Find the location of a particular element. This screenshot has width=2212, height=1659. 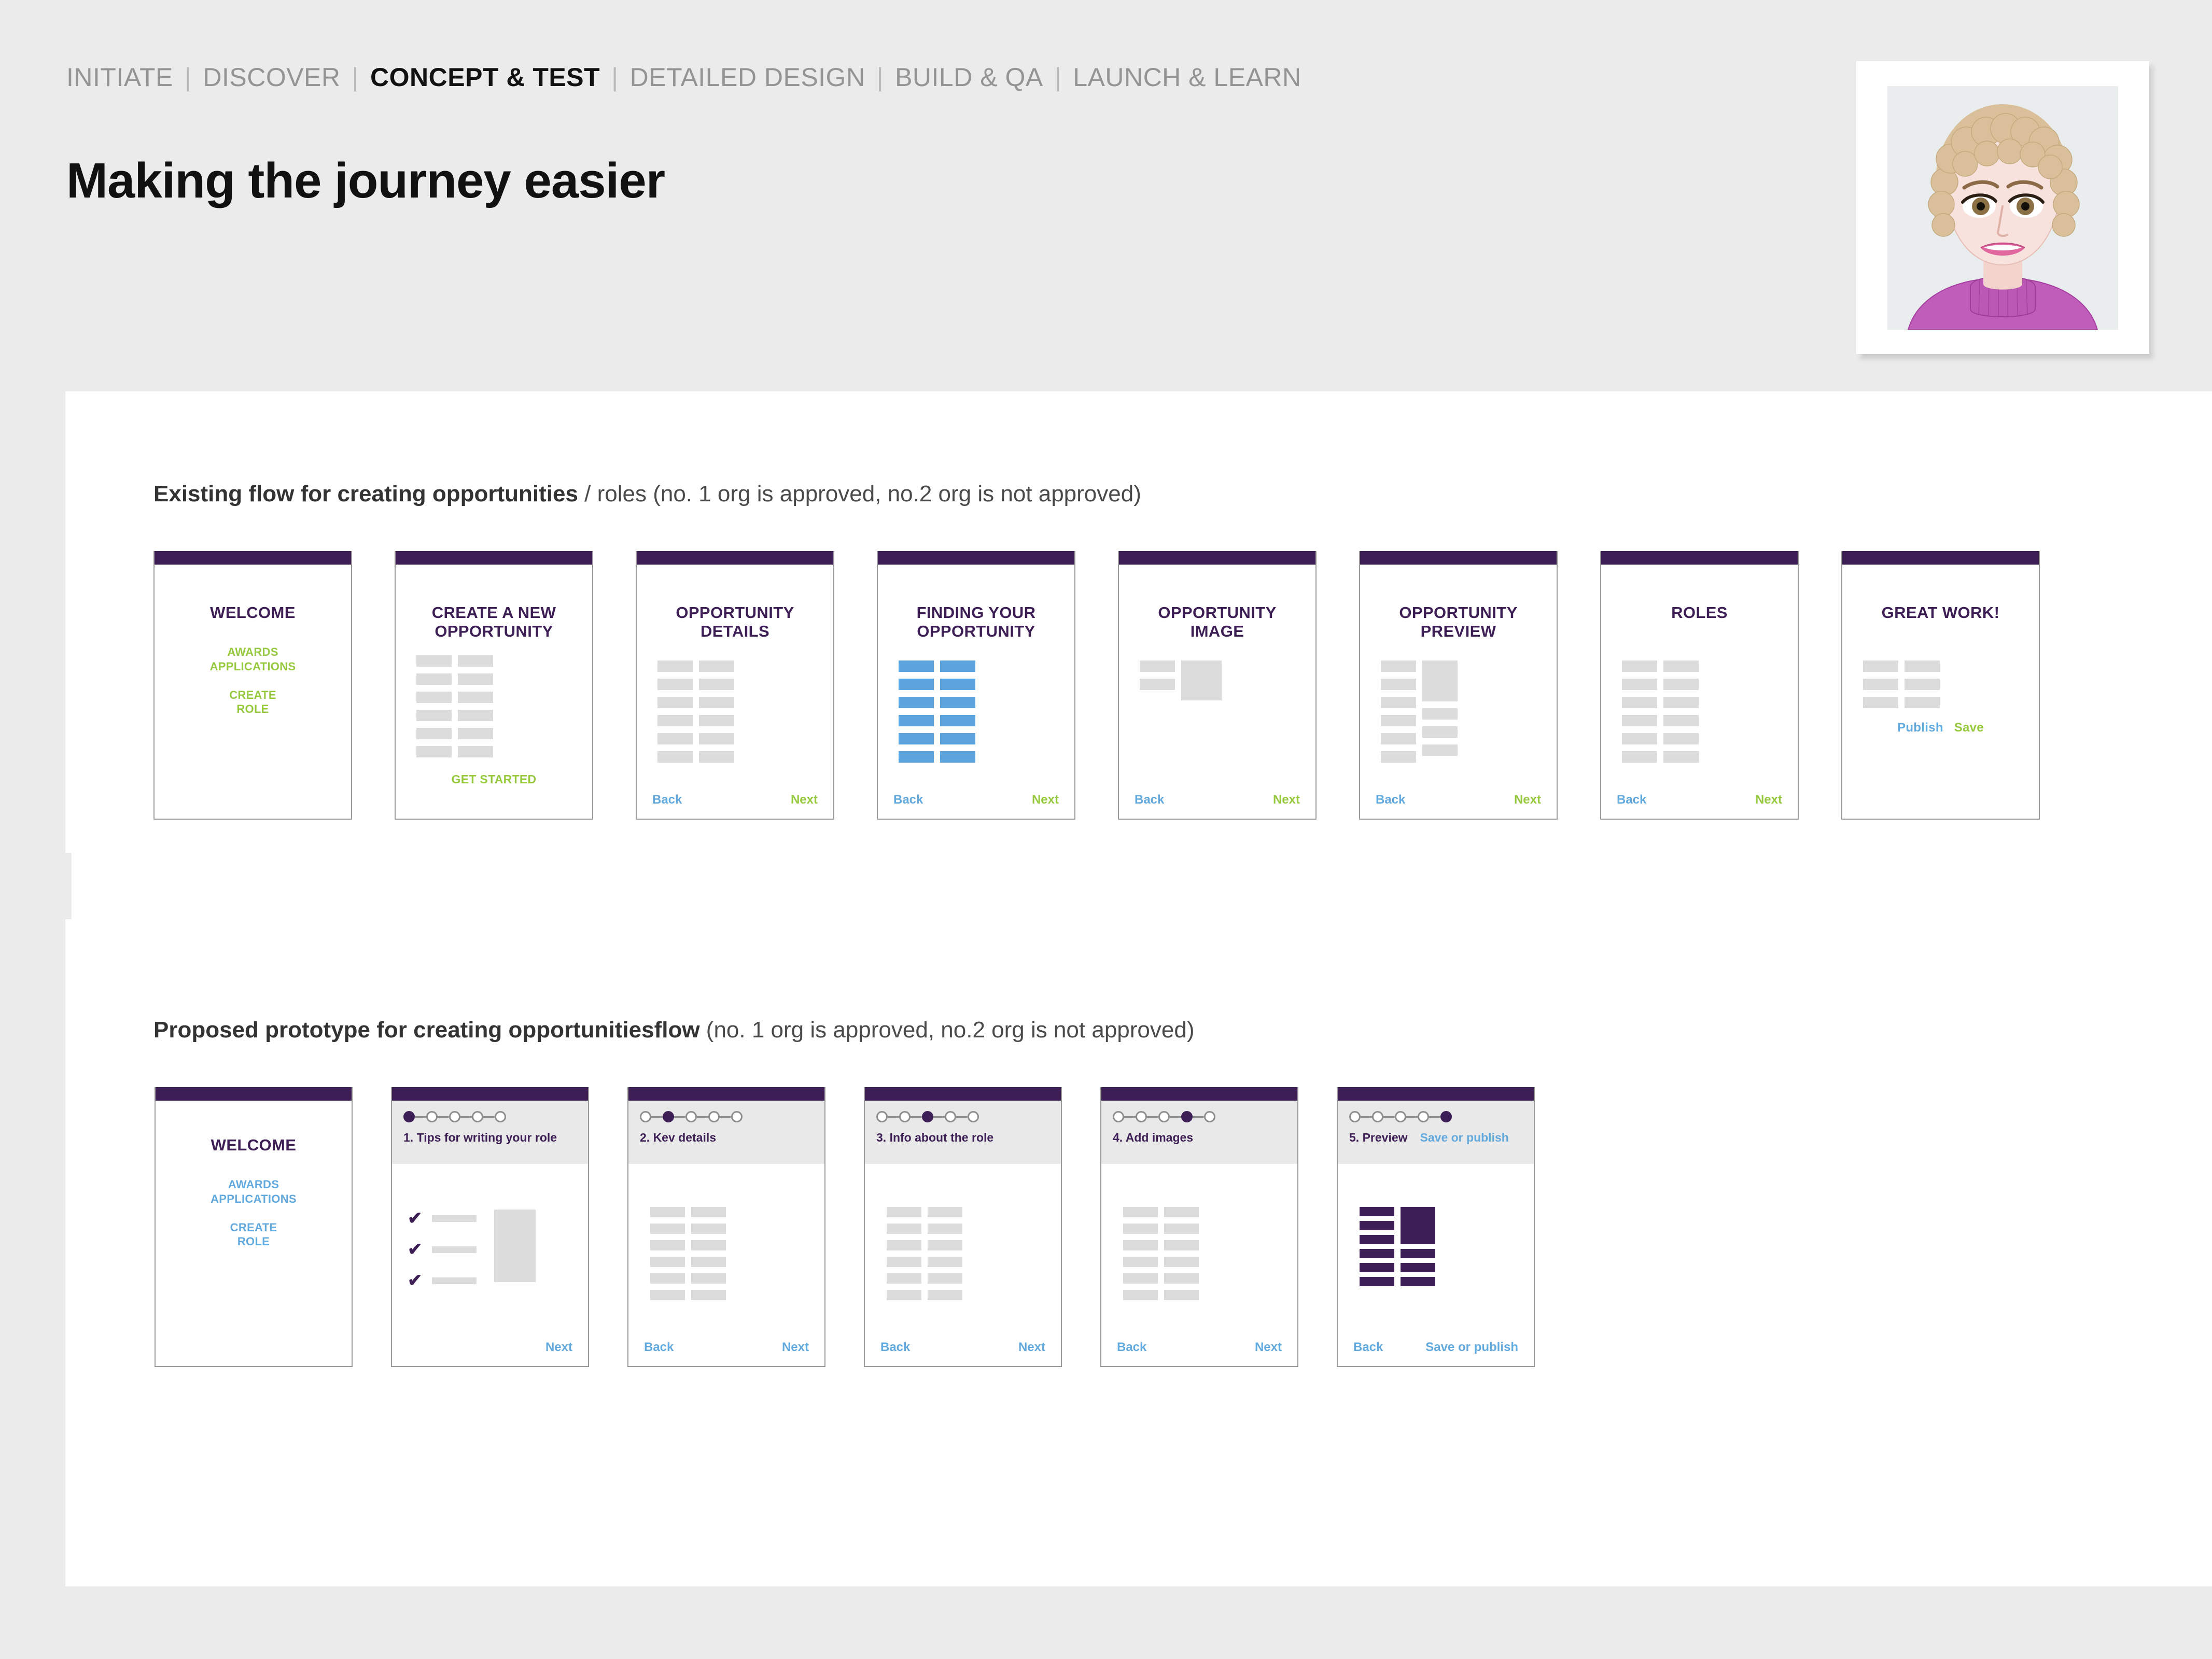

flow-card-1: WELCOME AWARDS APPLICATIONS CREATE ROLE is located at coordinates (252, 685).